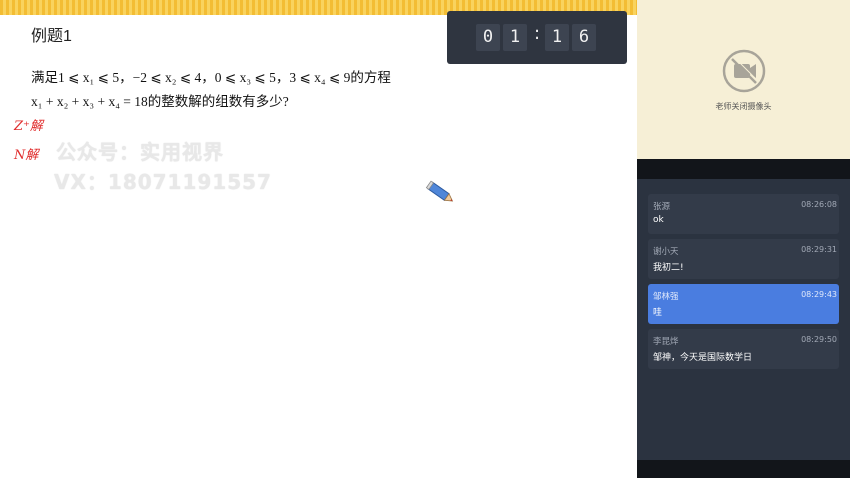  Describe the element at coordinates (658, 220) in the screenshot. I see `message-text: ok` at that location.